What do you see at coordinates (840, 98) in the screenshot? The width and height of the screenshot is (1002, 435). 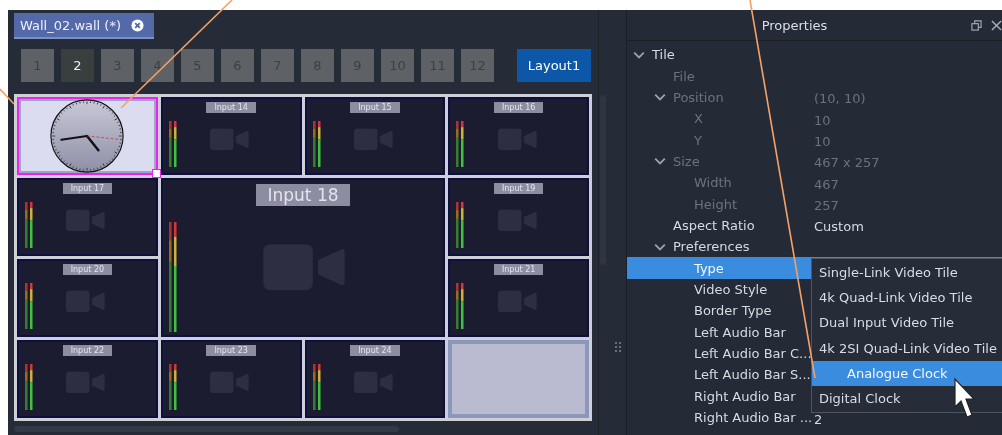 I see `property-value: (10, 10)` at bounding box center [840, 98].